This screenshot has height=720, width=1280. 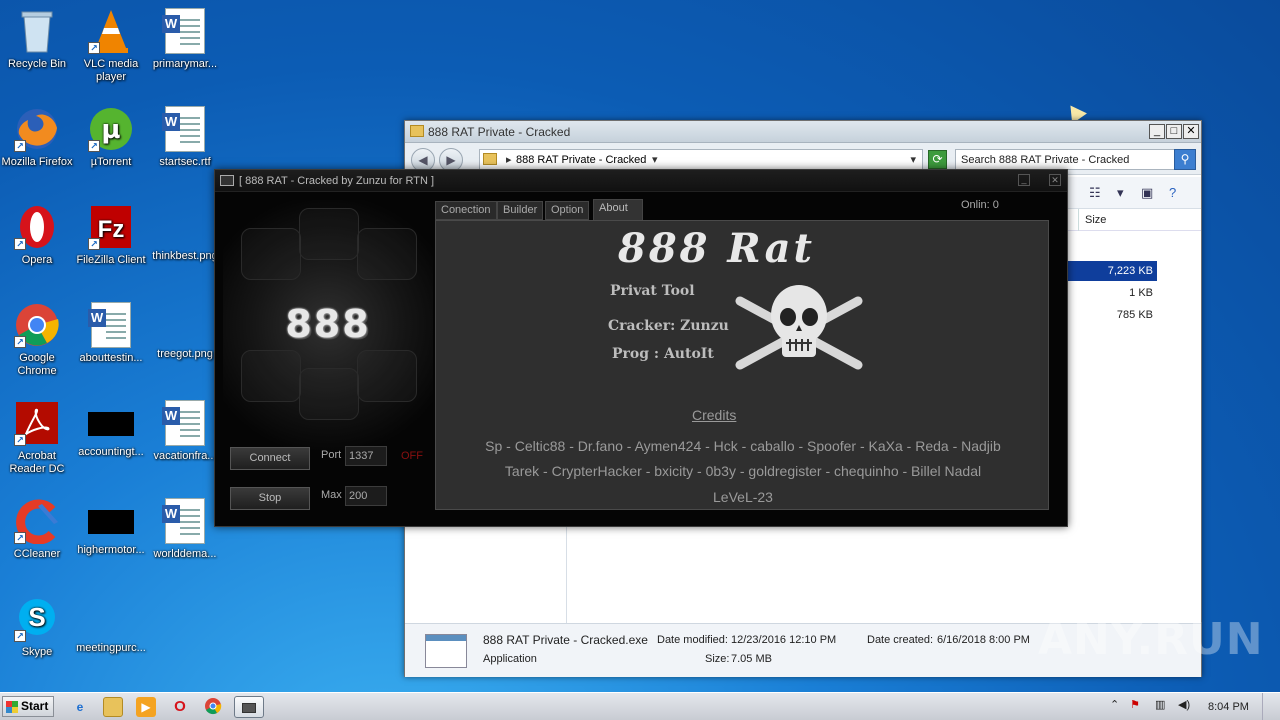 I want to click on desktop-icon-skype: S ↗ Skype, so click(x=37, y=627).